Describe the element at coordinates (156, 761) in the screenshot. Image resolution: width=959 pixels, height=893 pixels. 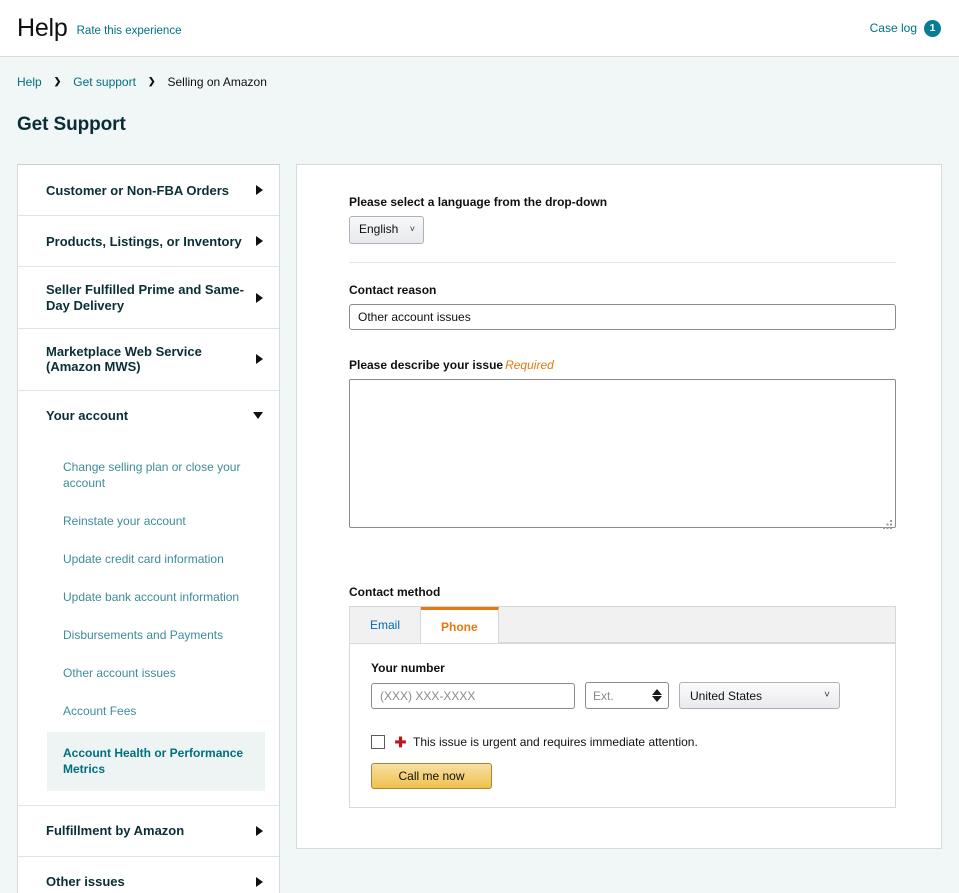
I see `sidebar-subitem-account-health-performance: Account Health or Performance Metrics` at that location.